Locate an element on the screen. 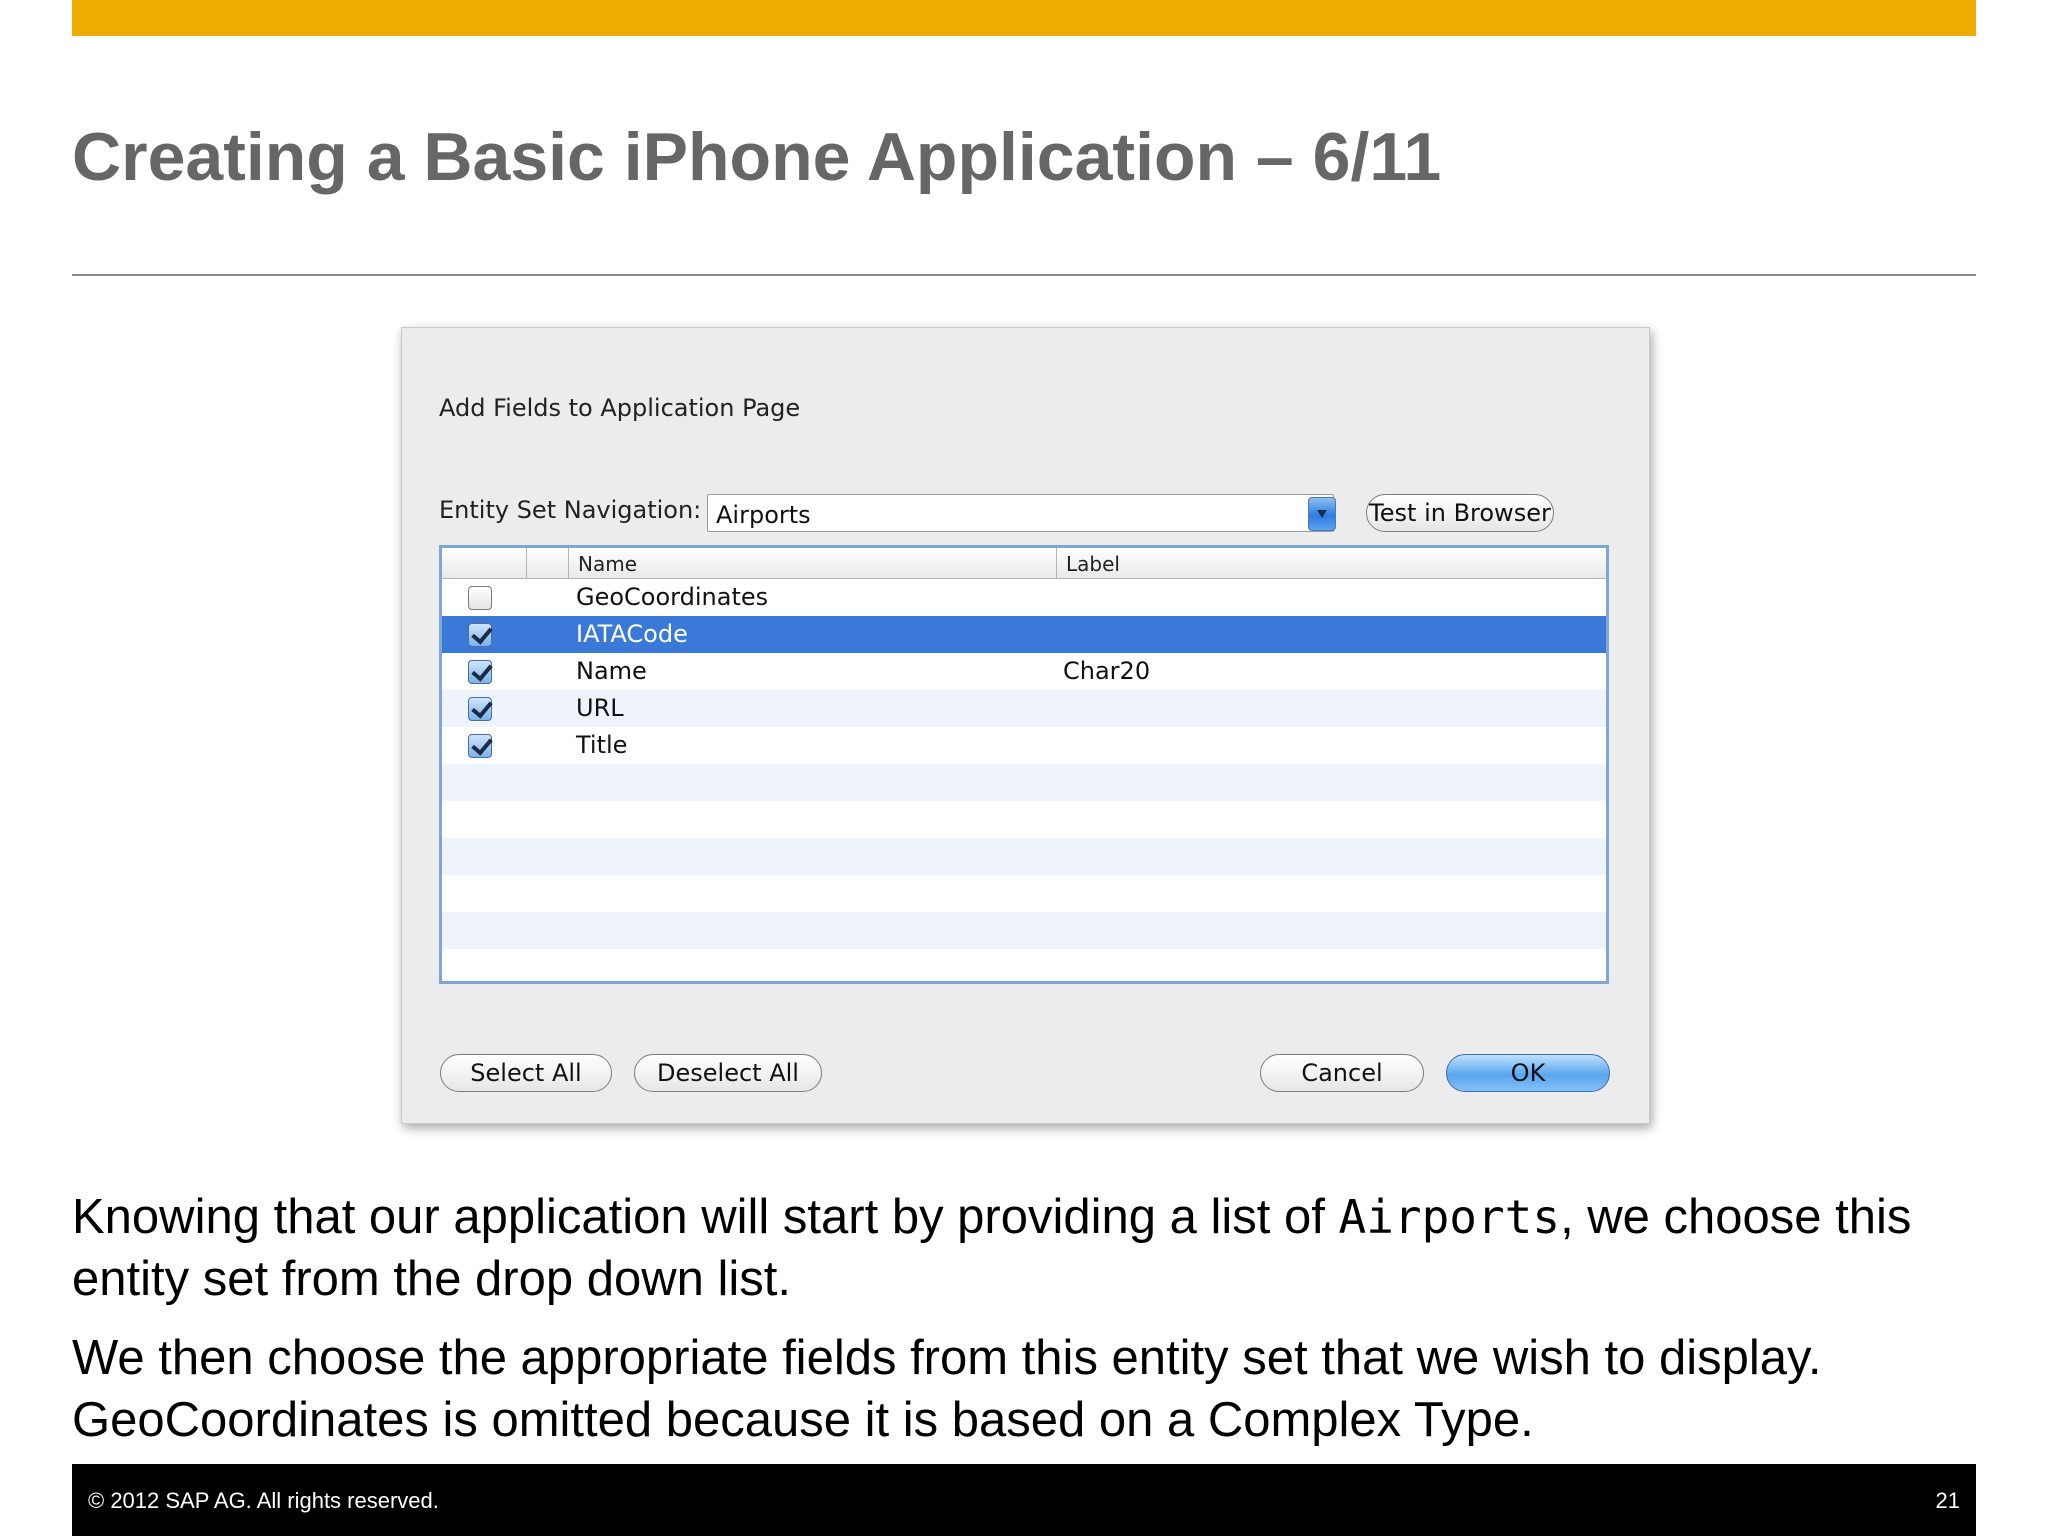 The width and height of the screenshot is (2048, 1536). table-row: Title is located at coordinates (1024, 745).